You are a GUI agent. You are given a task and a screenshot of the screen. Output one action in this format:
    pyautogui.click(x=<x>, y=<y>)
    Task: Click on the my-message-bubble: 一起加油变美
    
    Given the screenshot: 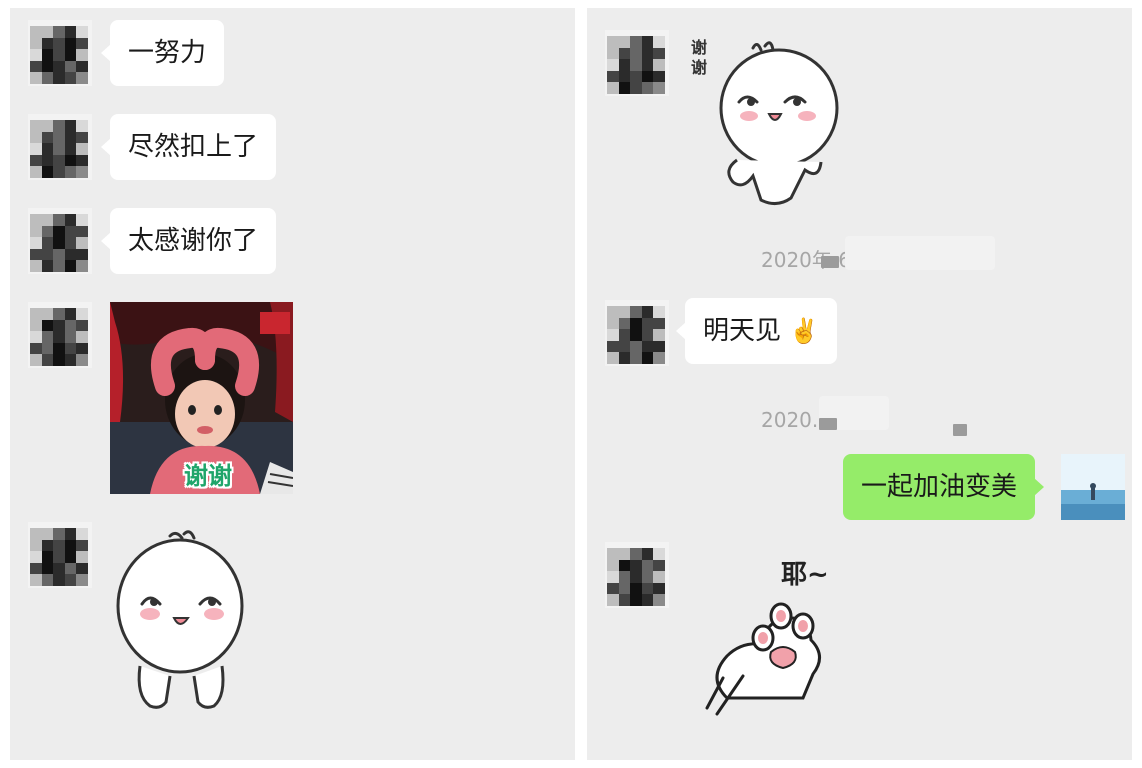 What is the action you would take?
    pyautogui.click(x=944, y=487)
    